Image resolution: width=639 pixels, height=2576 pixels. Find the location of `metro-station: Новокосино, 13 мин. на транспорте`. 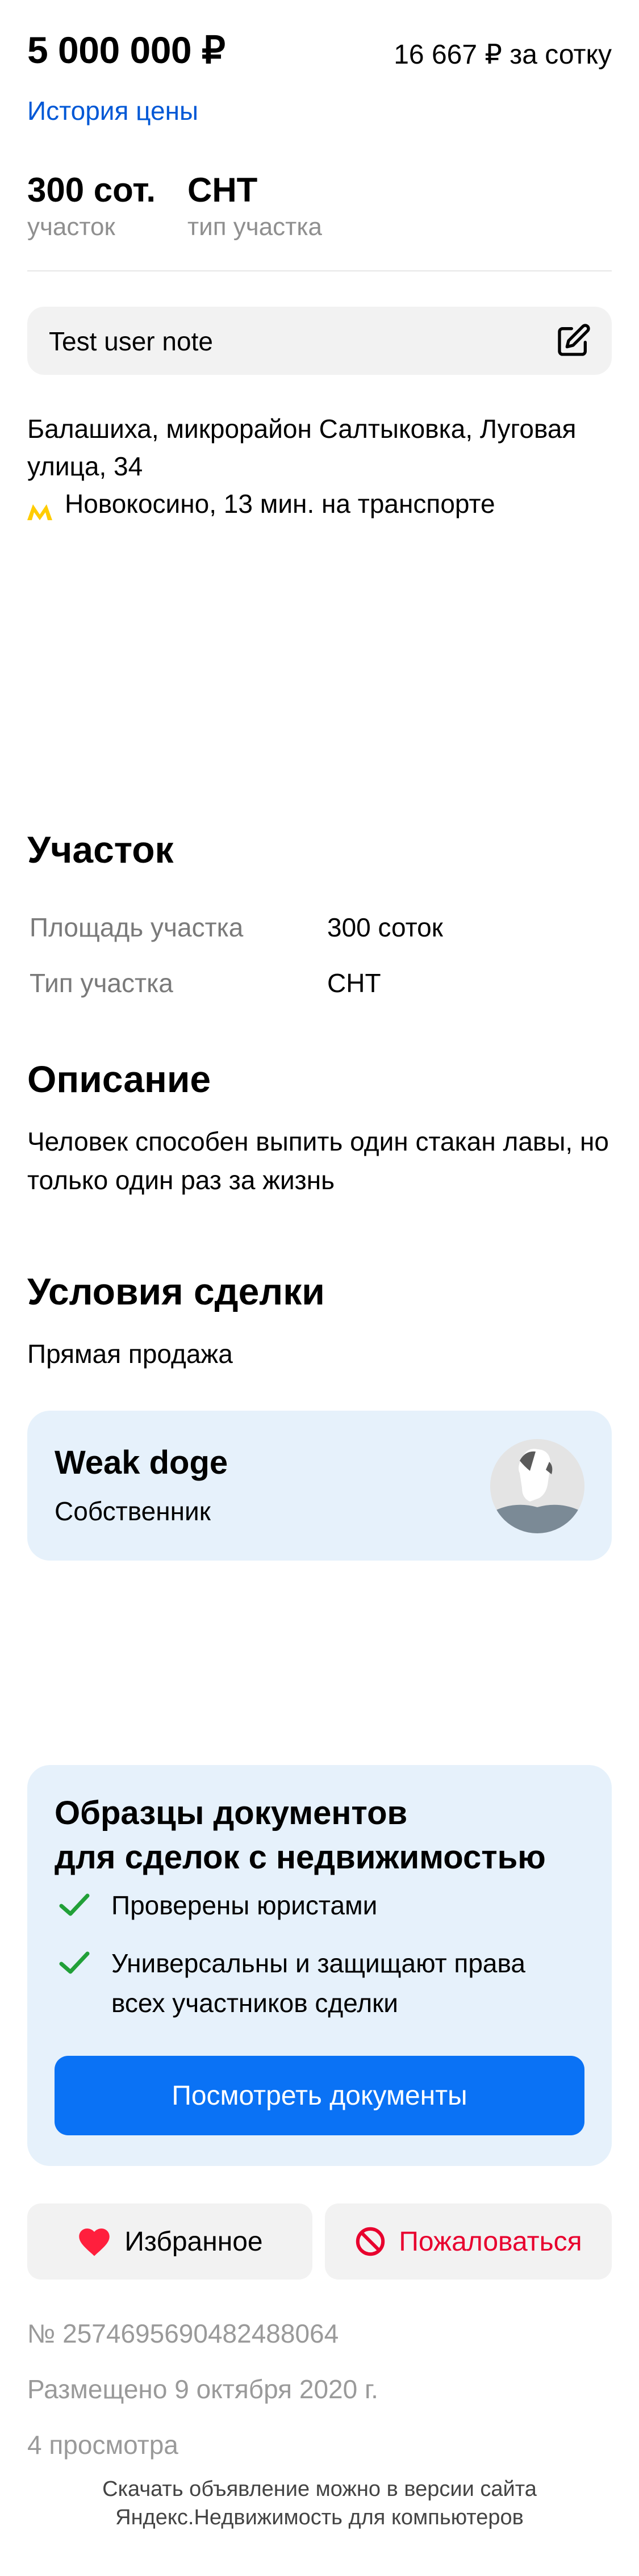

metro-station: Новокосино, 13 мин. на транспорте is located at coordinates (261, 504).